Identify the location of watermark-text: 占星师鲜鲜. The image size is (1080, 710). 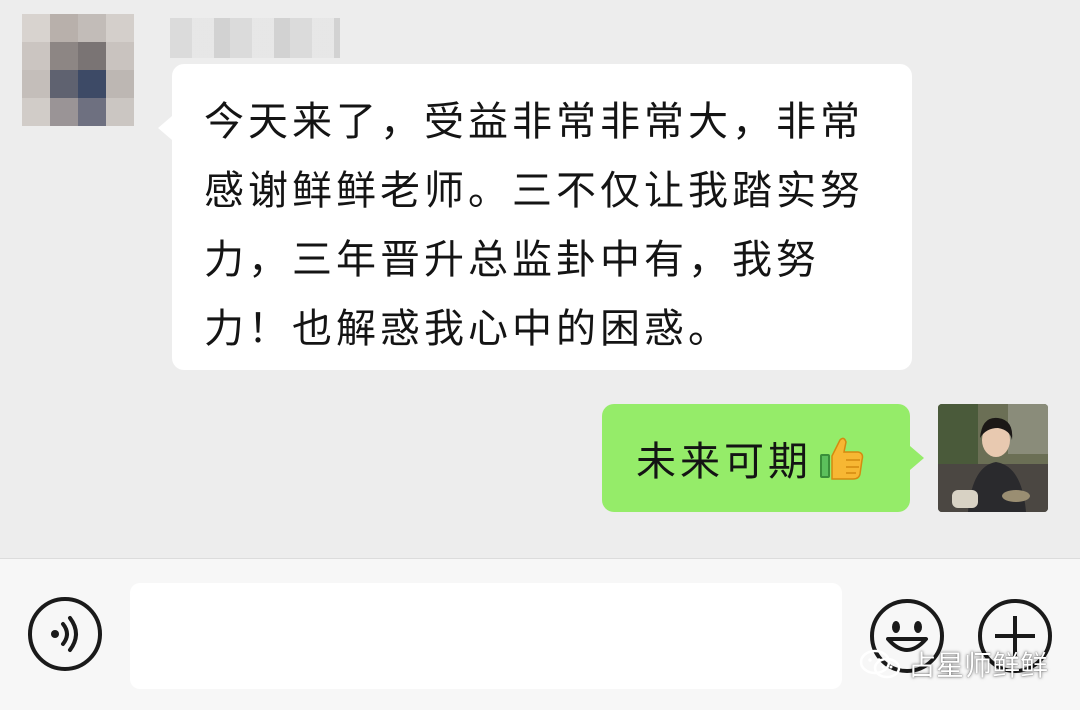
(978, 665).